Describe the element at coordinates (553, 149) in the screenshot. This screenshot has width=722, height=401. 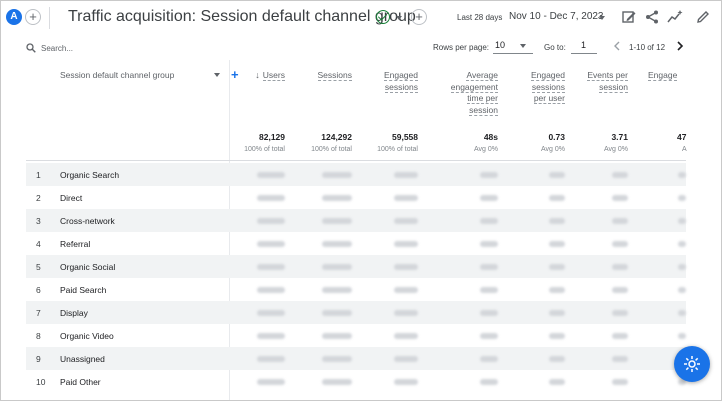
I see `total-engaged-sessions-per-user-sub: Avg 0%` at that location.